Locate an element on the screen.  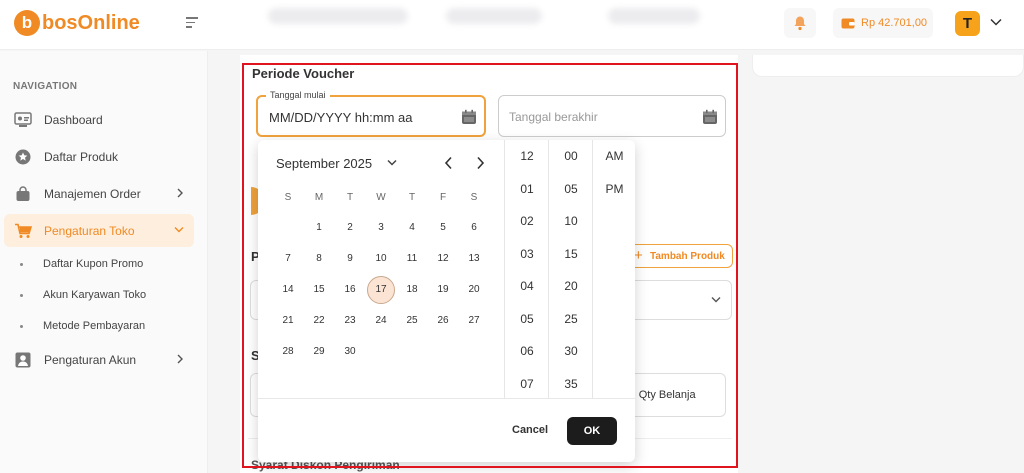
minutes-option: 15 is located at coordinates (571, 254).